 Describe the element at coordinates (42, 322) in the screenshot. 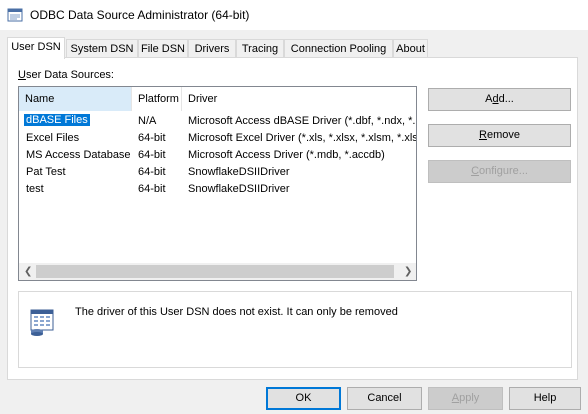

I see `data-source-icon` at that location.